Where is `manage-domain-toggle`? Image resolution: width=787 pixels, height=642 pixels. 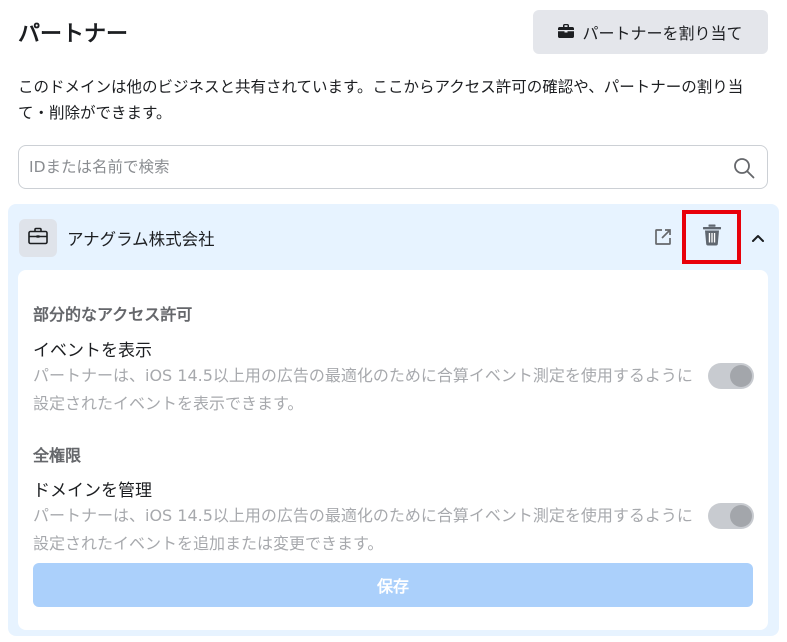 manage-domain-toggle is located at coordinates (731, 516).